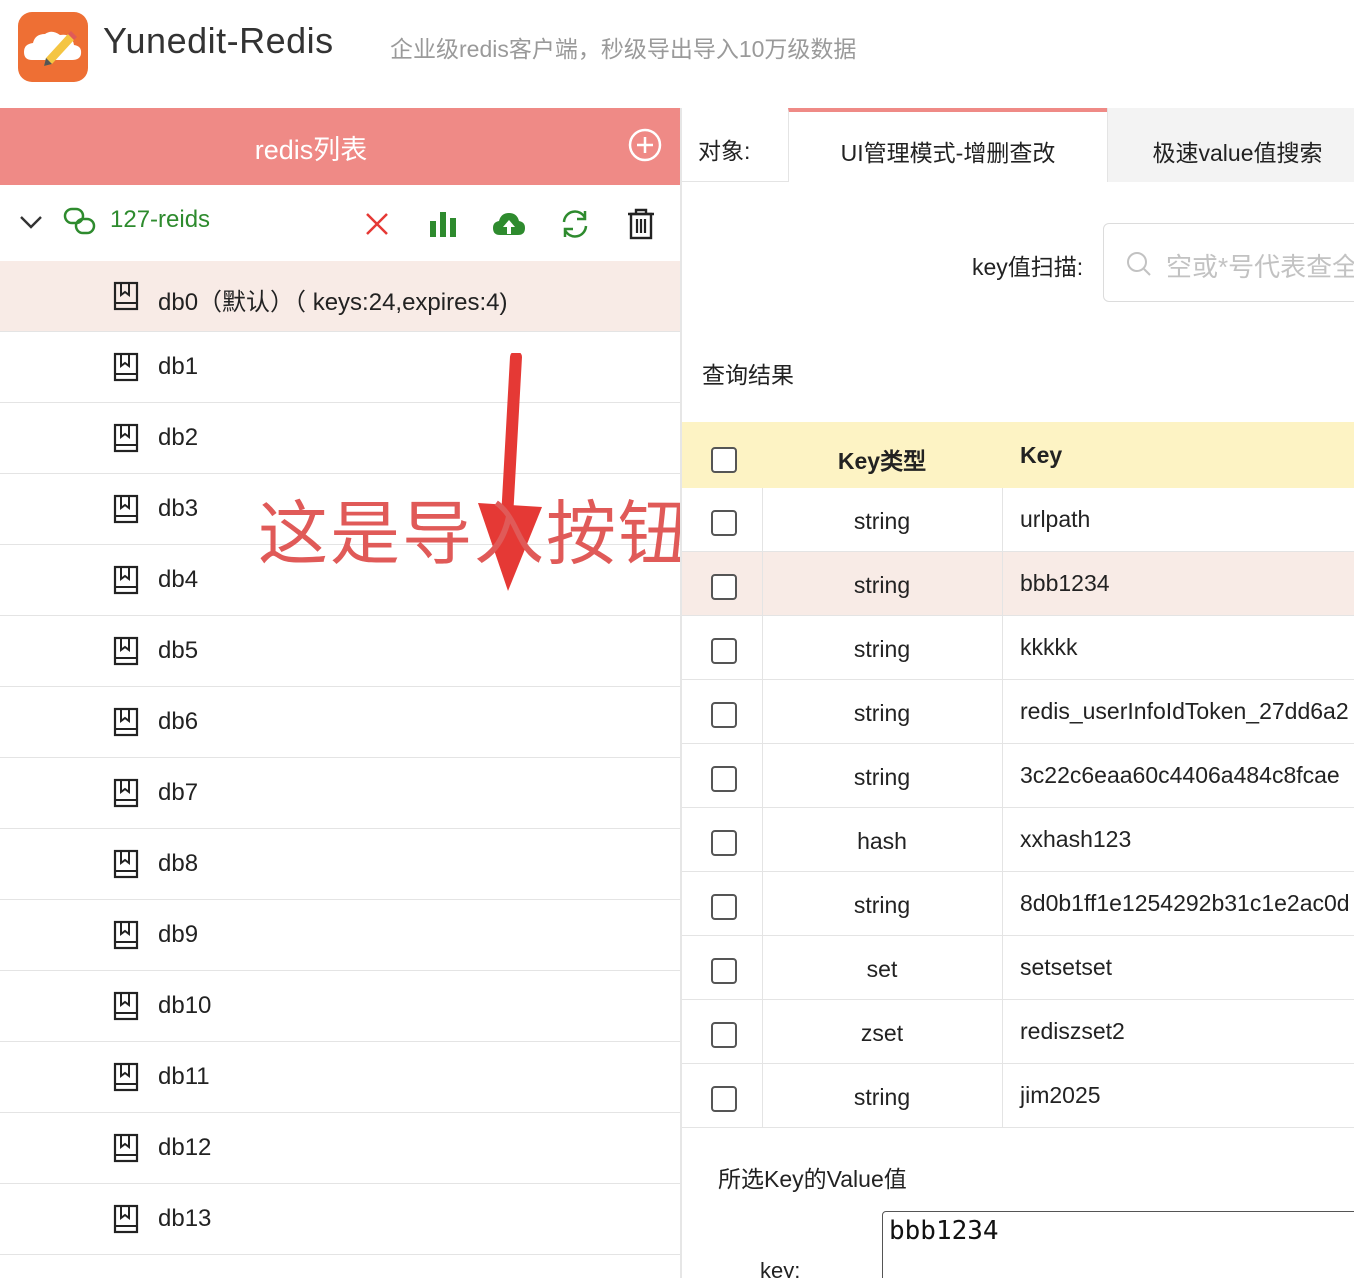  Describe the element at coordinates (724, 151) in the screenshot. I see `tabs-lead-label: 对象:` at that location.